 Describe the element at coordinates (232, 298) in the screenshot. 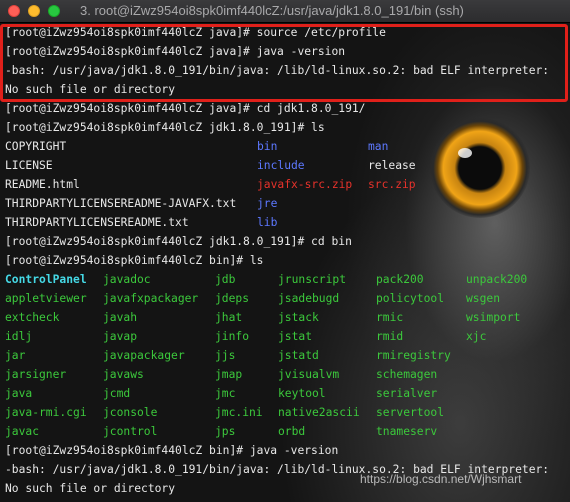

I see `file-entry: jdeps` at that location.